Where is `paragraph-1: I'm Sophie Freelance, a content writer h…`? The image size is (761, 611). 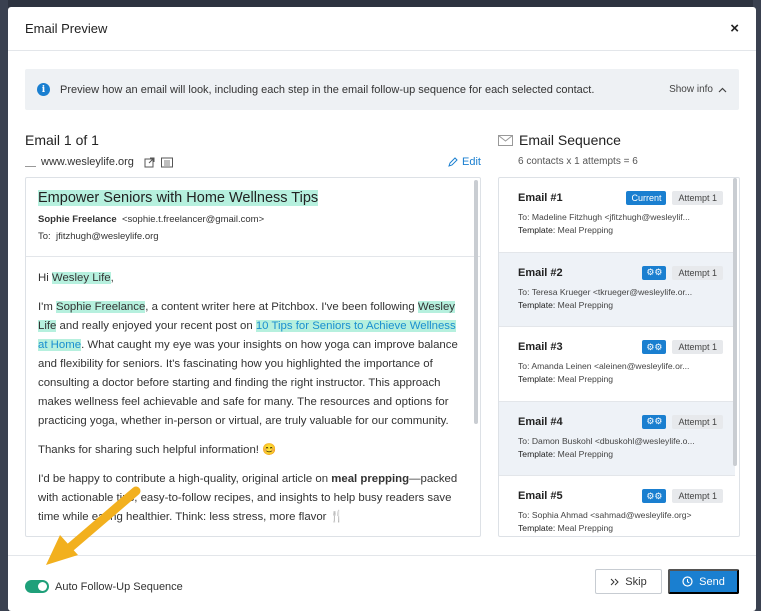 paragraph-1: I'm Sophie Freelance, a content writer h… is located at coordinates (248, 364).